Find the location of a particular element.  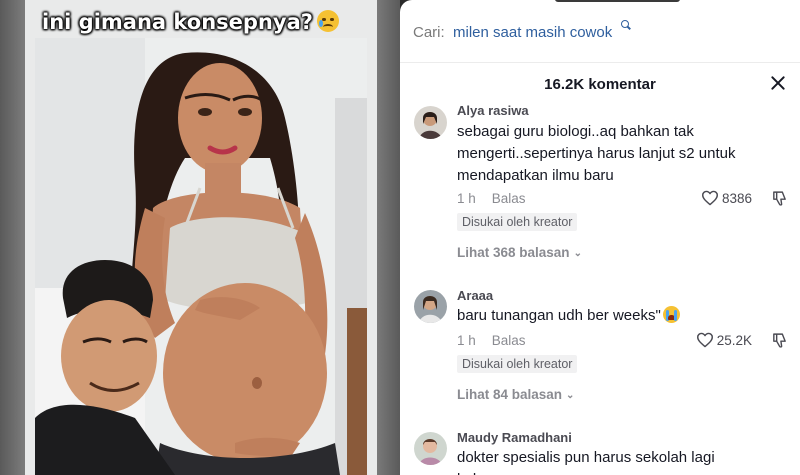

comment-username: Alya rasiwa is located at coordinates (493, 110).